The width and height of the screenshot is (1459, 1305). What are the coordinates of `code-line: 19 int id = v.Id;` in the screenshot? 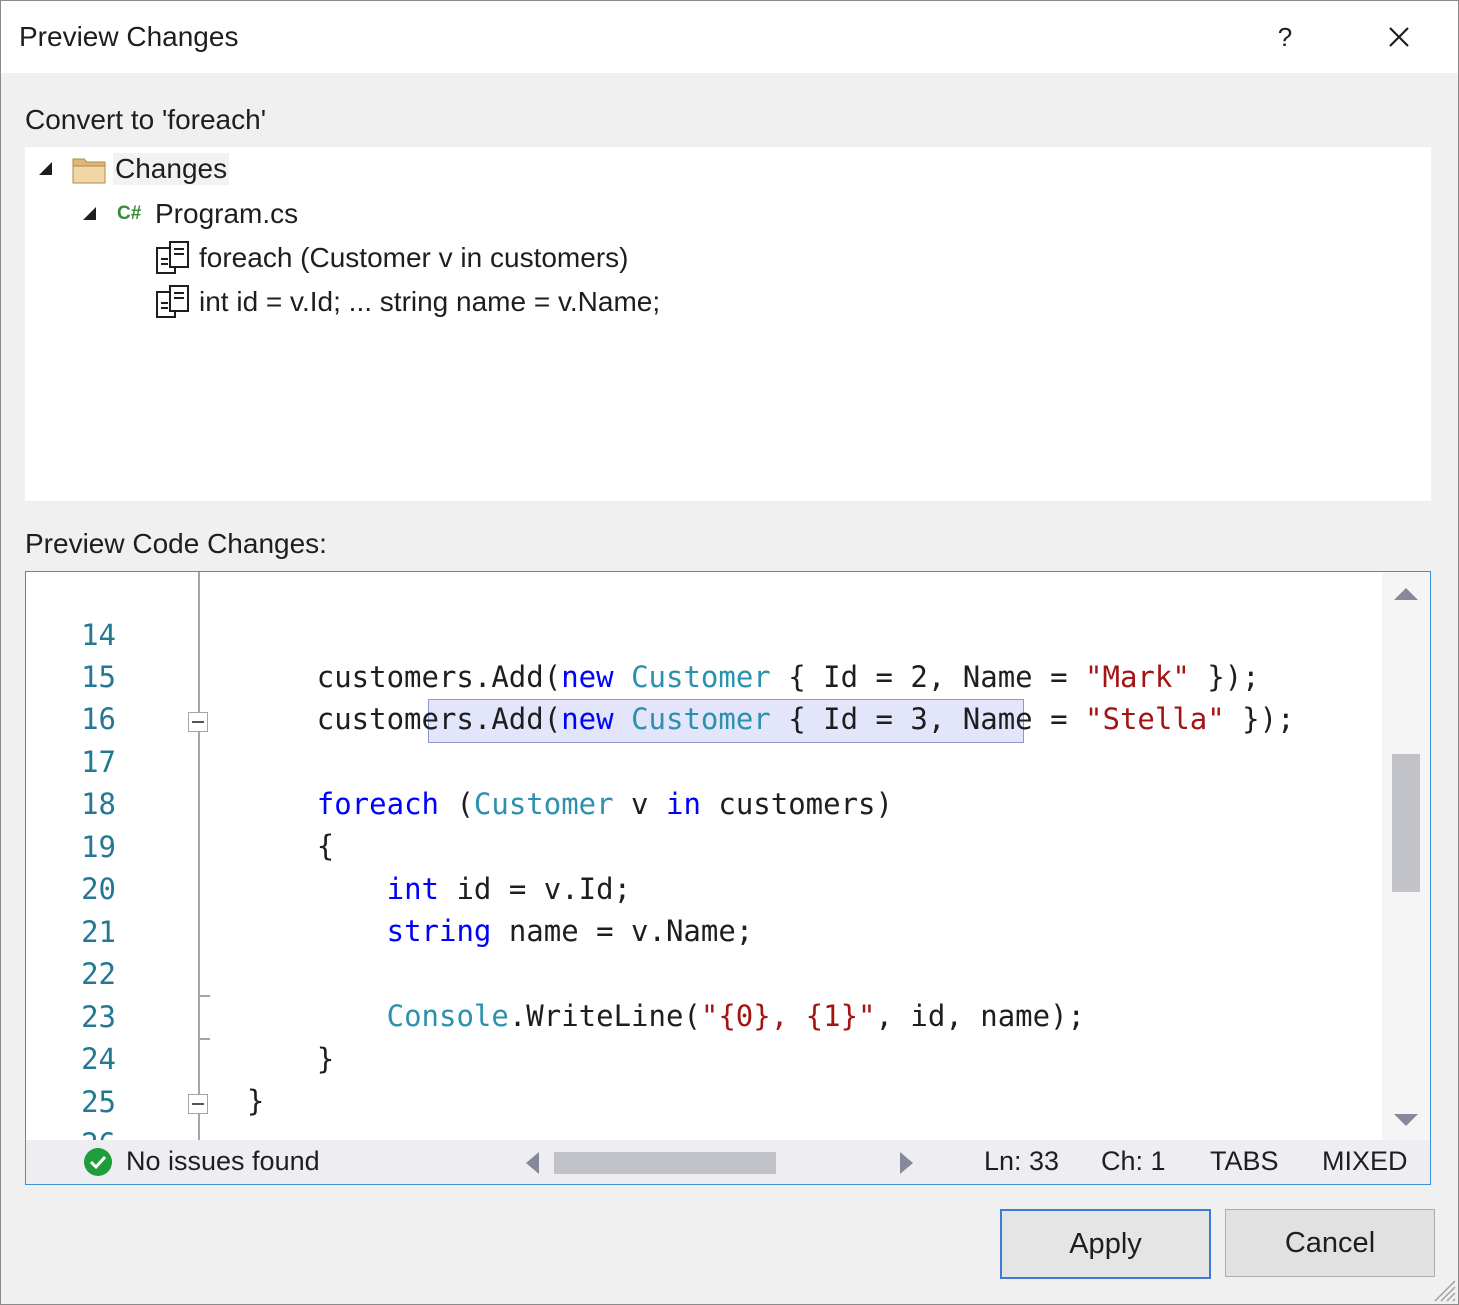 It's located at (704, 845).